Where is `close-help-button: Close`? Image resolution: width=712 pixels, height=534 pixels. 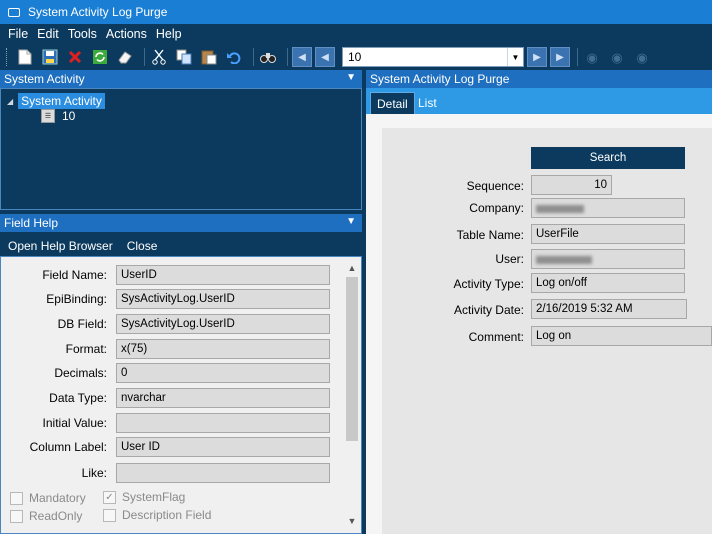 close-help-button: Close is located at coordinates (142, 246).